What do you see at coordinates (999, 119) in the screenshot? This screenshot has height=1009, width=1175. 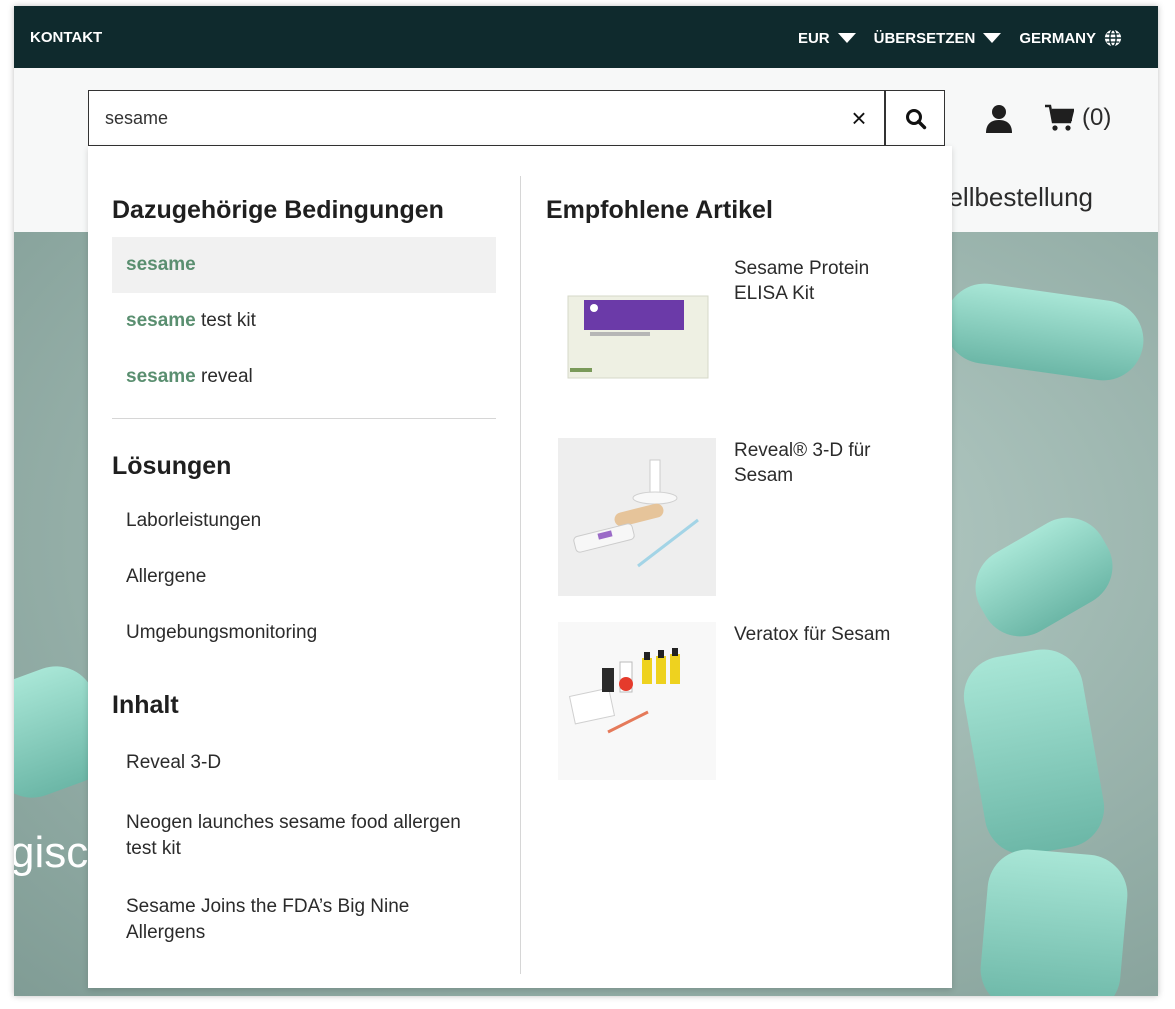 I see `user-icon` at bounding box center [999, 119].